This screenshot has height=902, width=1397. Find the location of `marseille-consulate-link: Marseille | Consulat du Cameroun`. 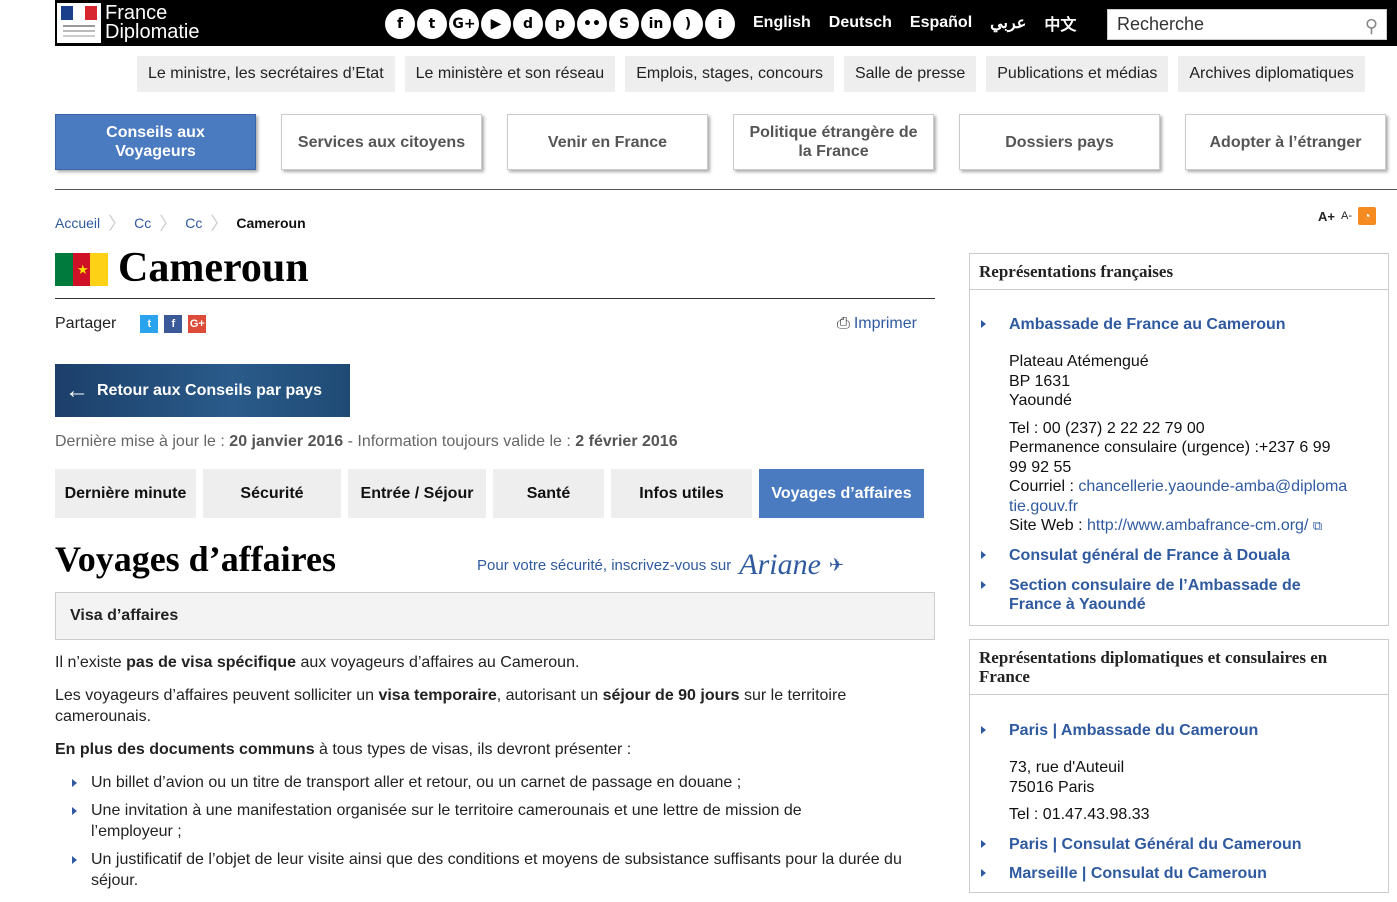

marseille-consulate-link: Marseille | Consulat du Cameroun is located at coordinates (1124, 873).